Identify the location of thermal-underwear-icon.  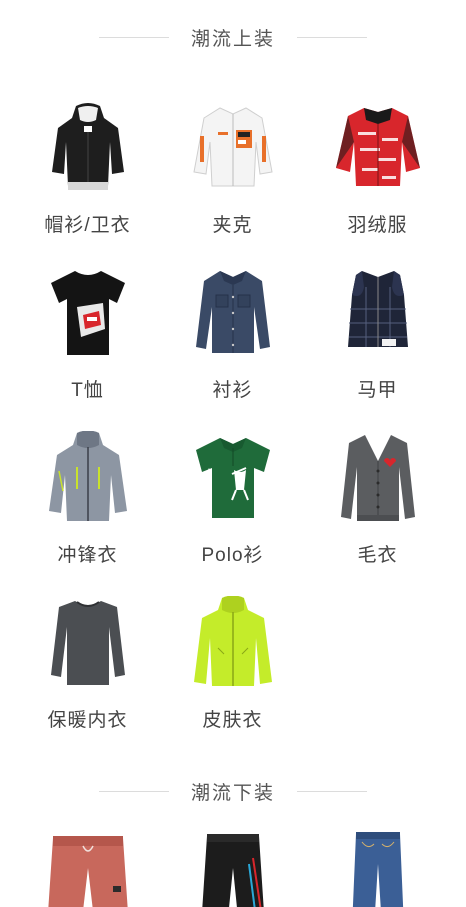
(88, 642).